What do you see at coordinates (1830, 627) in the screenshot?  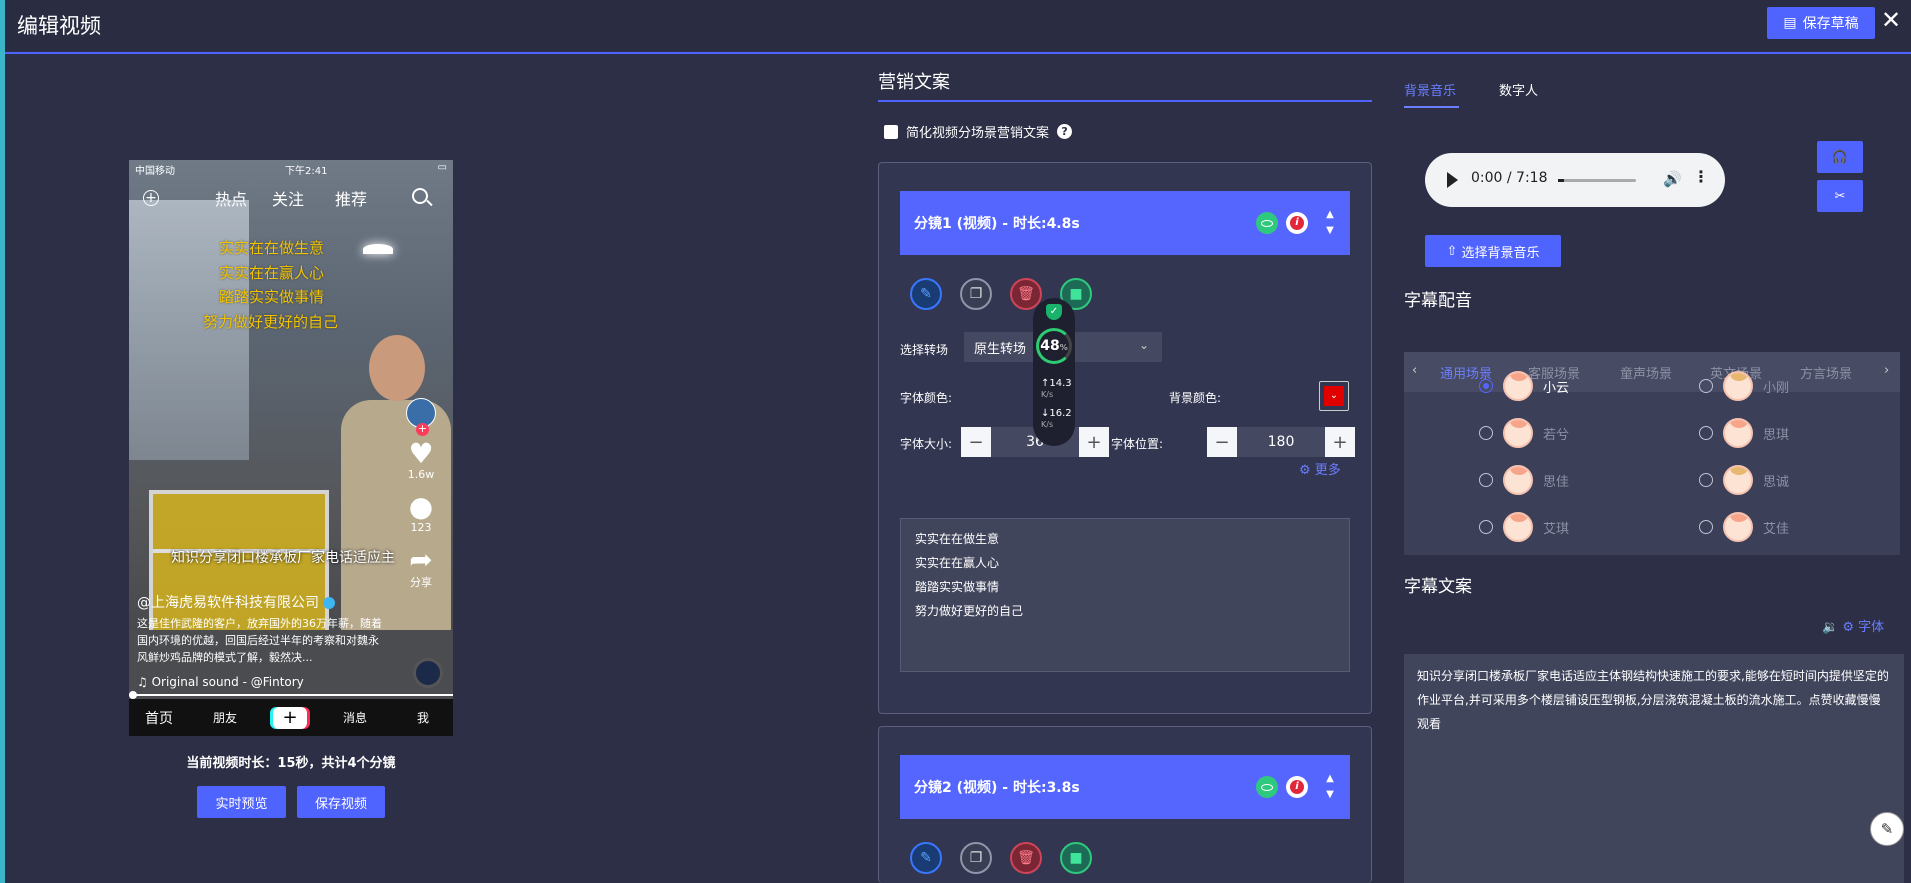 I see `speaker-icon: 🔉` at bounding box center [1830, 627].